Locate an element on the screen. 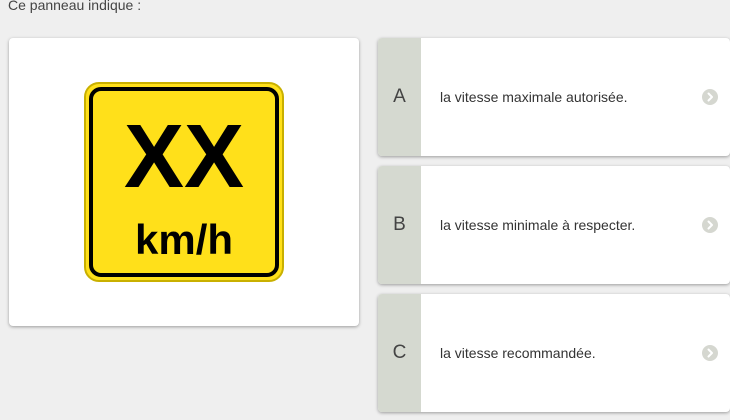  answer-text-b: la vitesse minimale à respecter. is located at coordinates (538, 225).